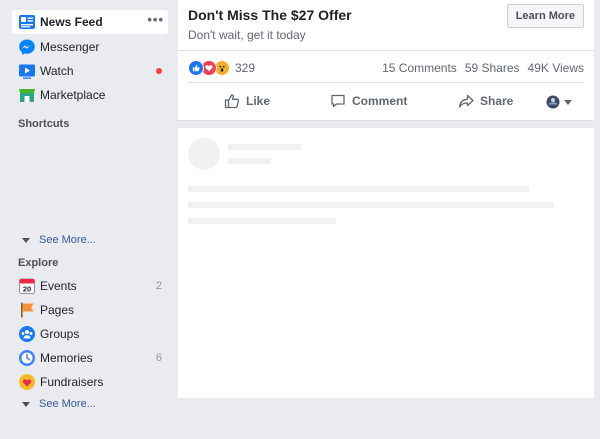 This screenshot has width=600, height=439. I want to click on like-button: Like, so click(247, 101).